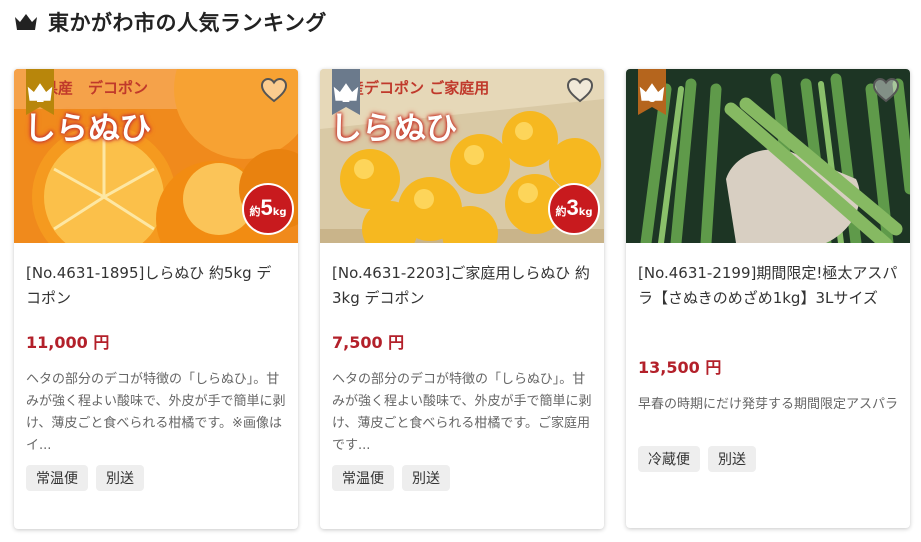 The height and width of the screenshot is (542, 921). Describe the element at coordinates (68, 342) in the screenshot. I see `product-price: 11,000 円` at that location.